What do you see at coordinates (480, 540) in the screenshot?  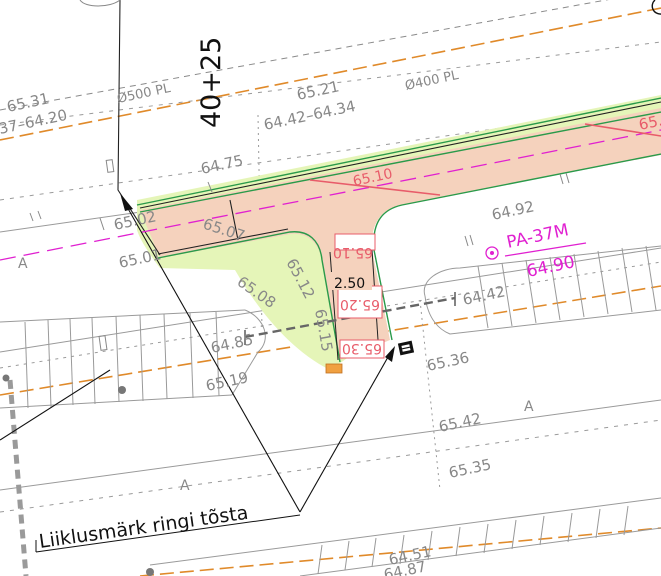 I see `parking-stripes-bottom` at bounding box center [480, 540].